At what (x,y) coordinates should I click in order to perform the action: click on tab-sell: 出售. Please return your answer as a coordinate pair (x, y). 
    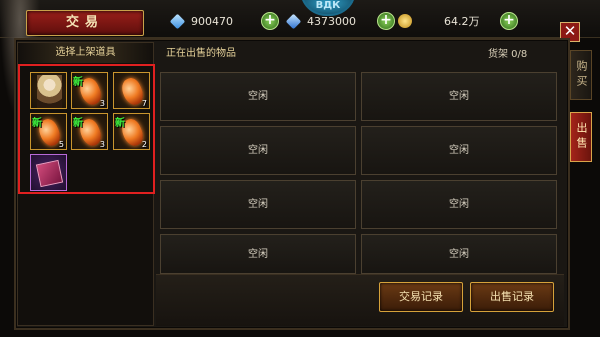
    Looking at the image, I should click on (581, 137).